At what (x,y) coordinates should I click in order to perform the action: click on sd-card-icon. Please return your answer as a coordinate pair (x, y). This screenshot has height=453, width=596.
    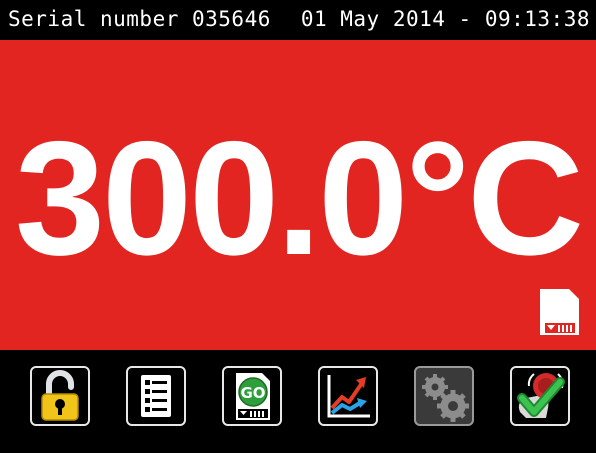
    Looking at the image, I should click on (559, 312).